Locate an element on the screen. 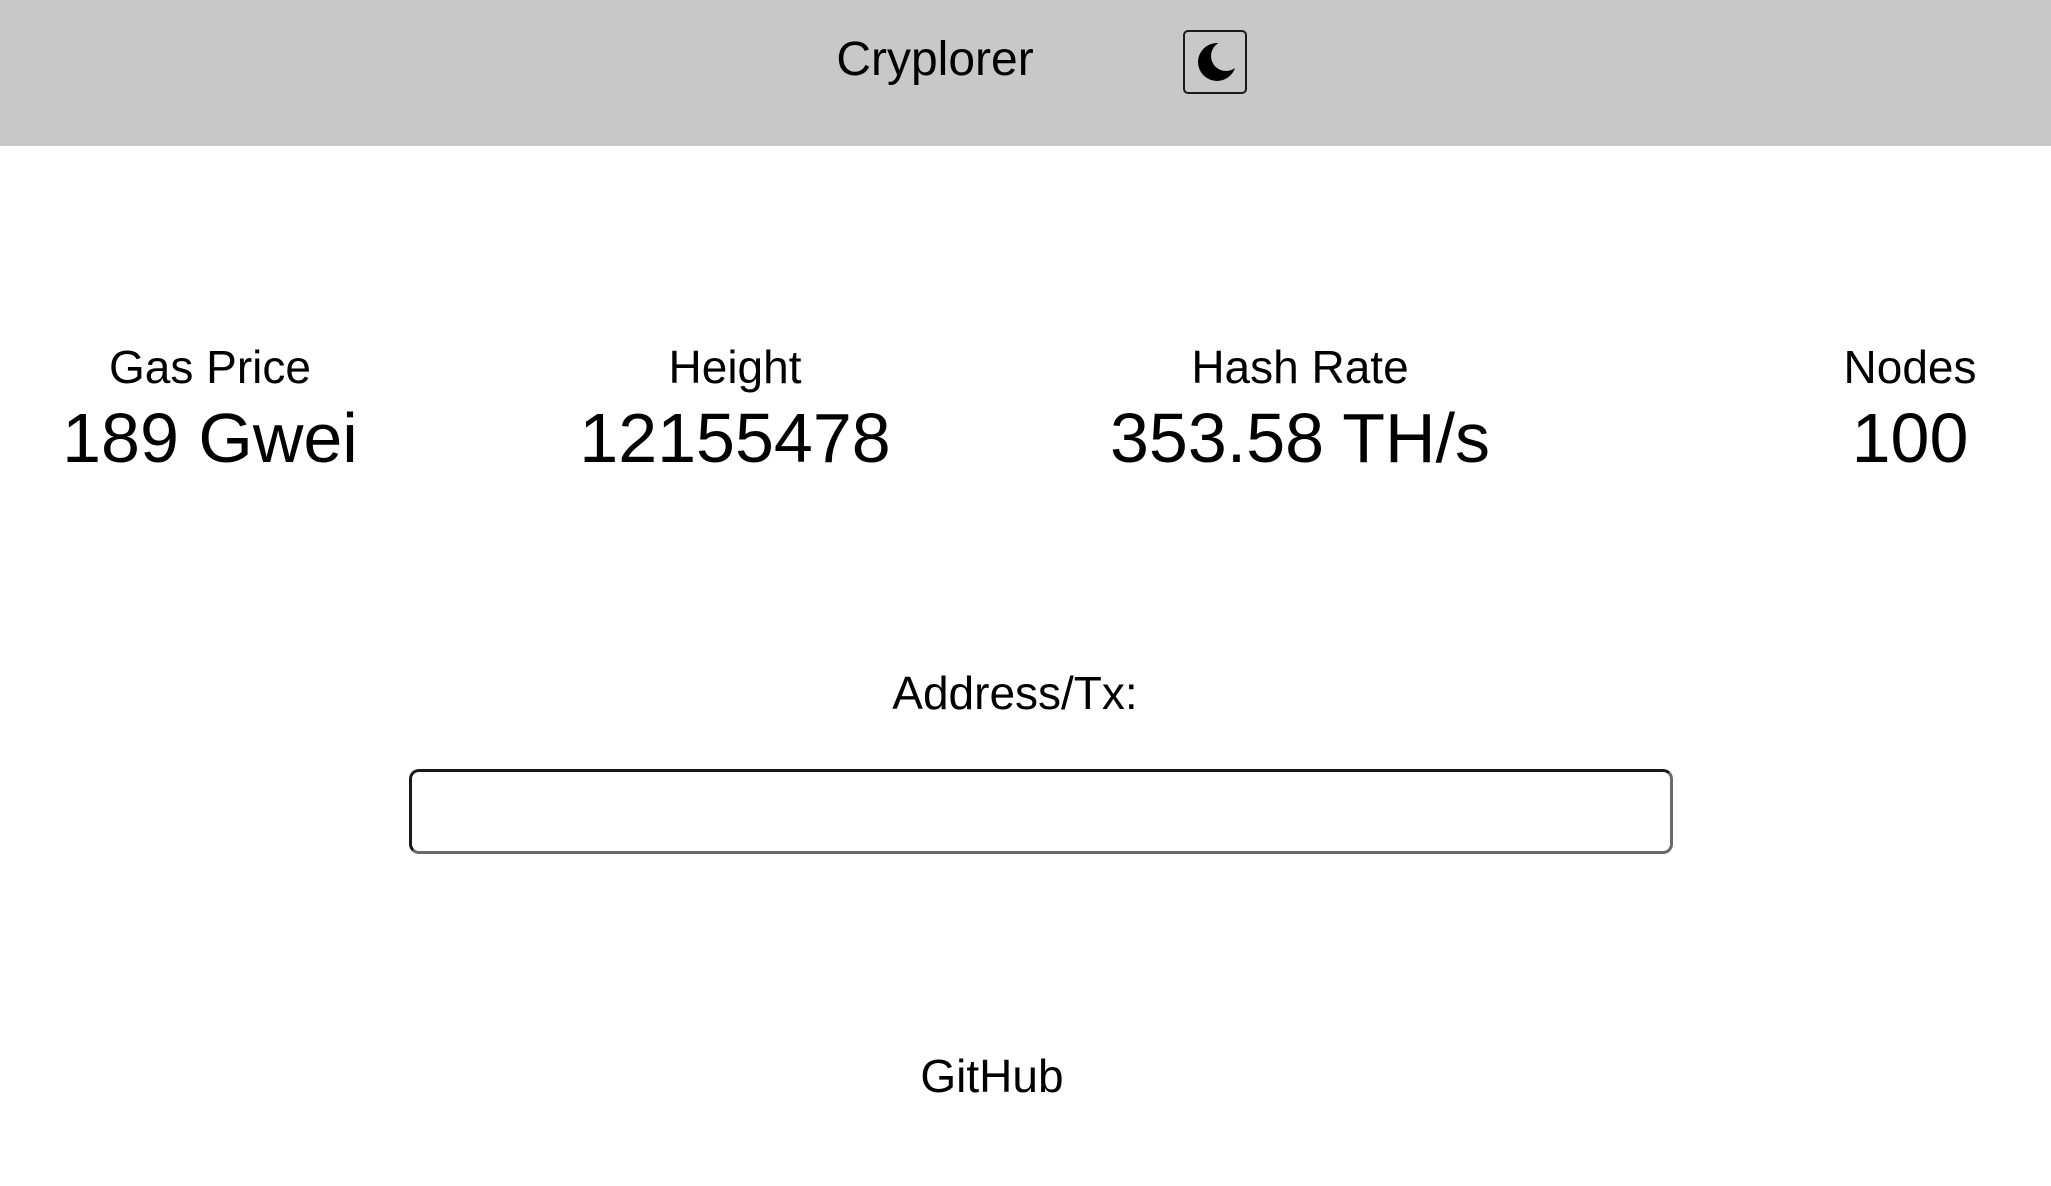 The image size is (2051, 1186). address-tx-input is located at coordinates (1041, 811).